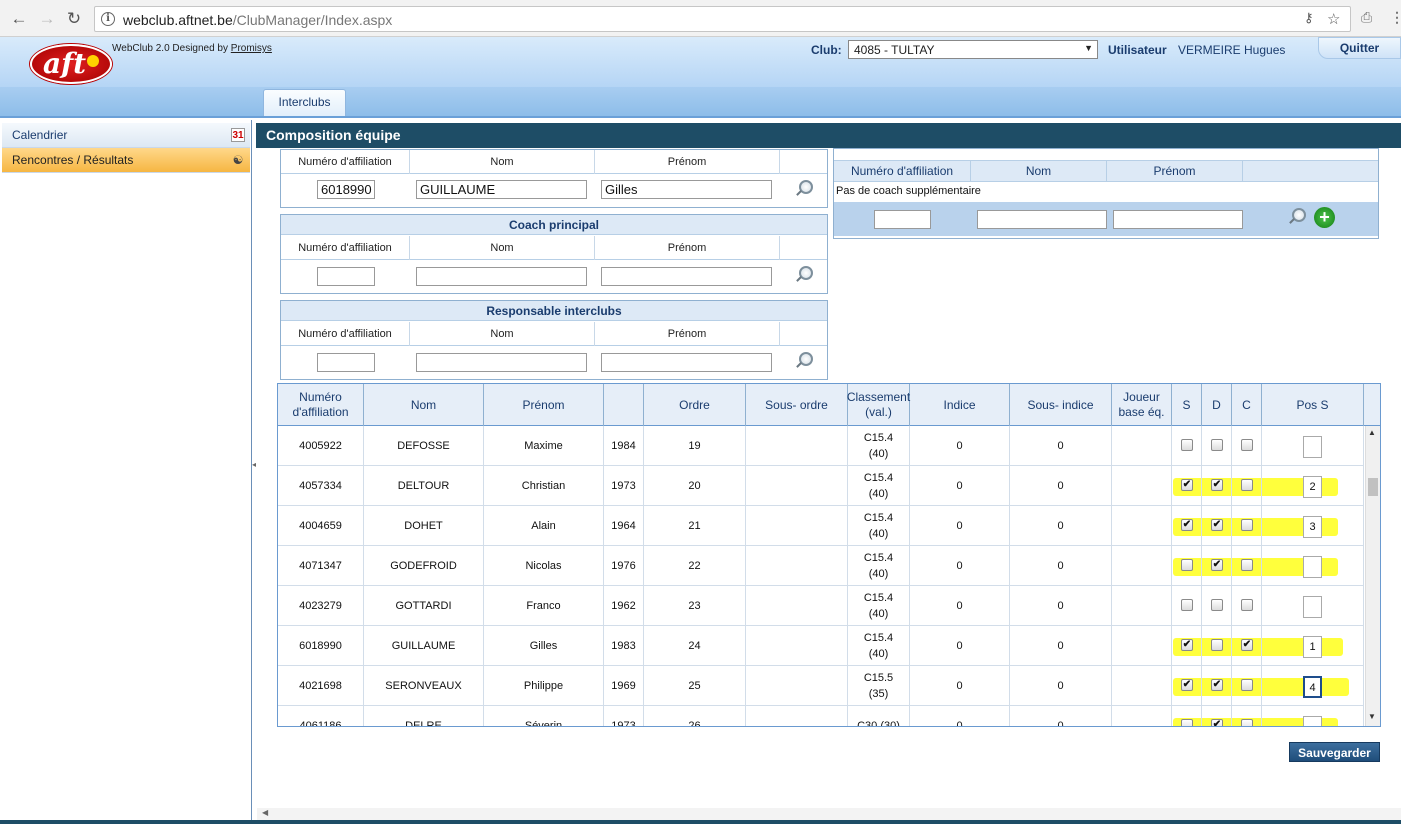  I want to click on page-horizontal-scrollbar: ◀, so click(829, 814).